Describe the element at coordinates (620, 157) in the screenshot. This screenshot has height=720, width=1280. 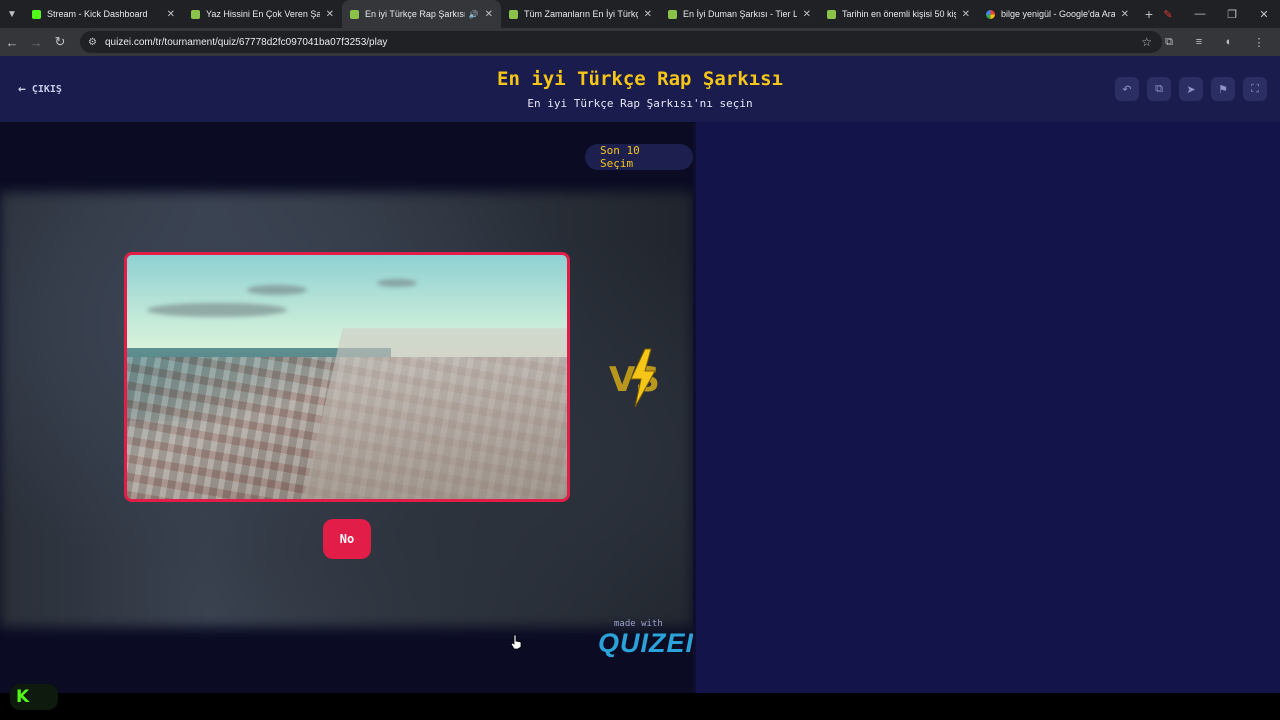
I see `last-choices-label: Son 10 Seçim` at that location.